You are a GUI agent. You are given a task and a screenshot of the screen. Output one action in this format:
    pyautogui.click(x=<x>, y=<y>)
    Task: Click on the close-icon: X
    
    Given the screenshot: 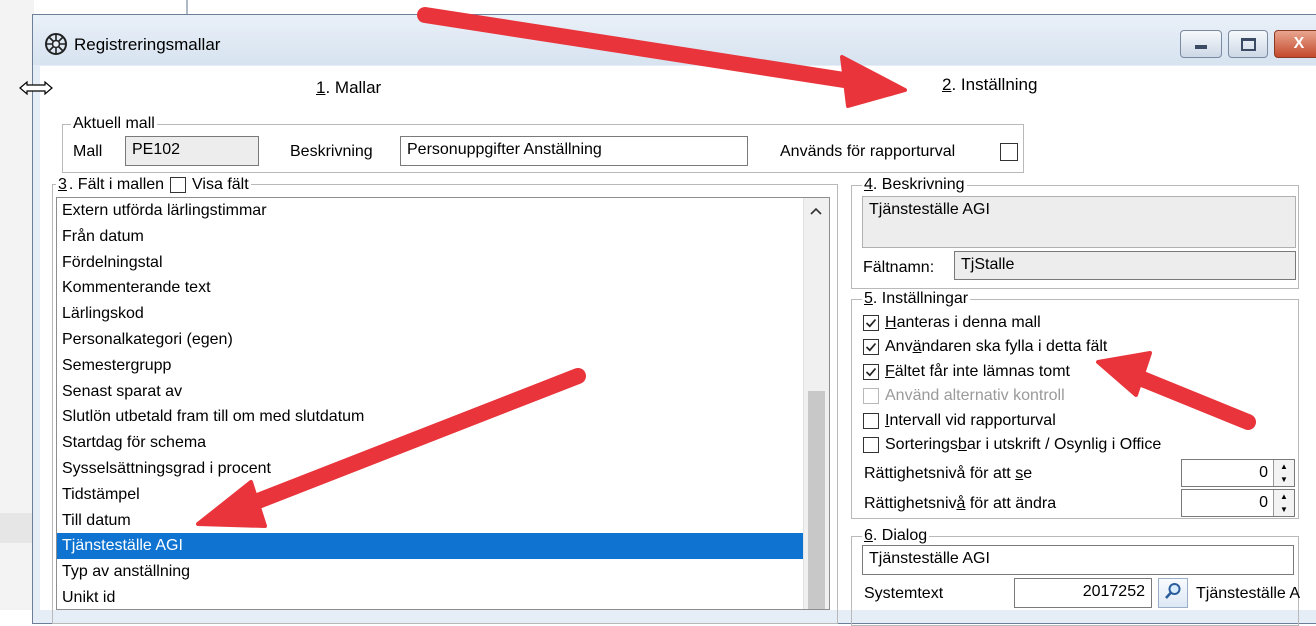 What is the action you would take?
    pyautogui.click(x=1299, y=43)
    